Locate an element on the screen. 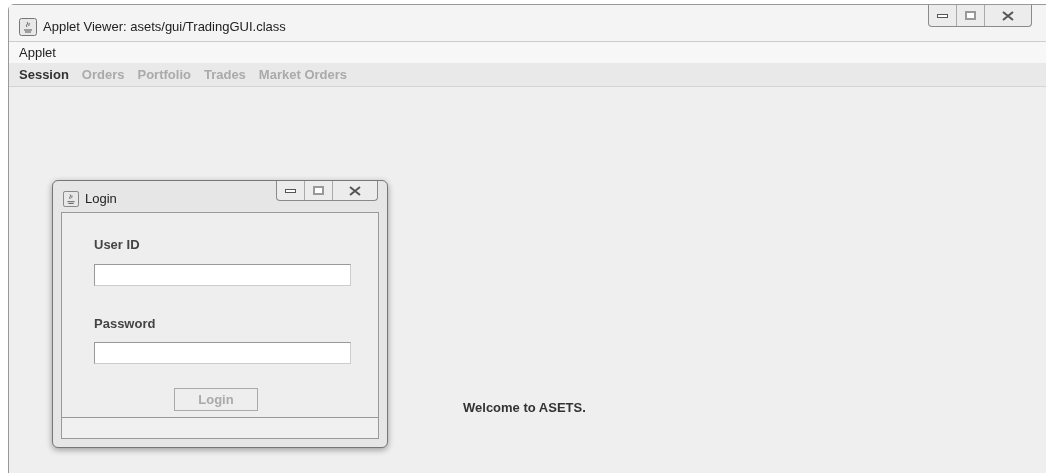  tab: Trades is located at coordinates (224, 74).